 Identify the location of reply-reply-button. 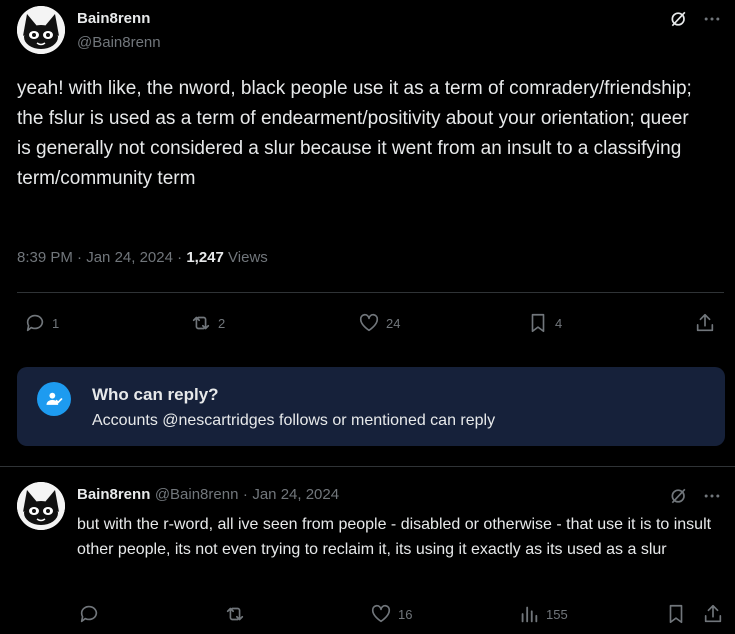
(89, 614).